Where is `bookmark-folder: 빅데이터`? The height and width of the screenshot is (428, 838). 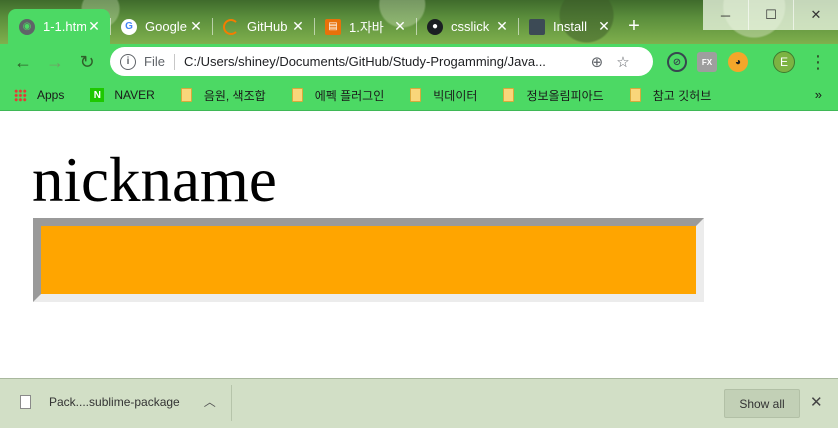 bookmark-folder: 빅데이터 is located at coordinates (443, 95).